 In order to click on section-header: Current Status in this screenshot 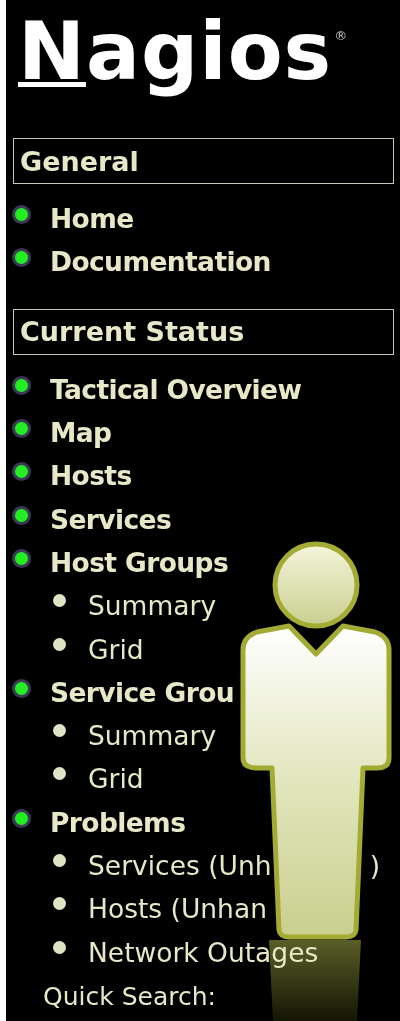, I will do `click(203, 331)`.